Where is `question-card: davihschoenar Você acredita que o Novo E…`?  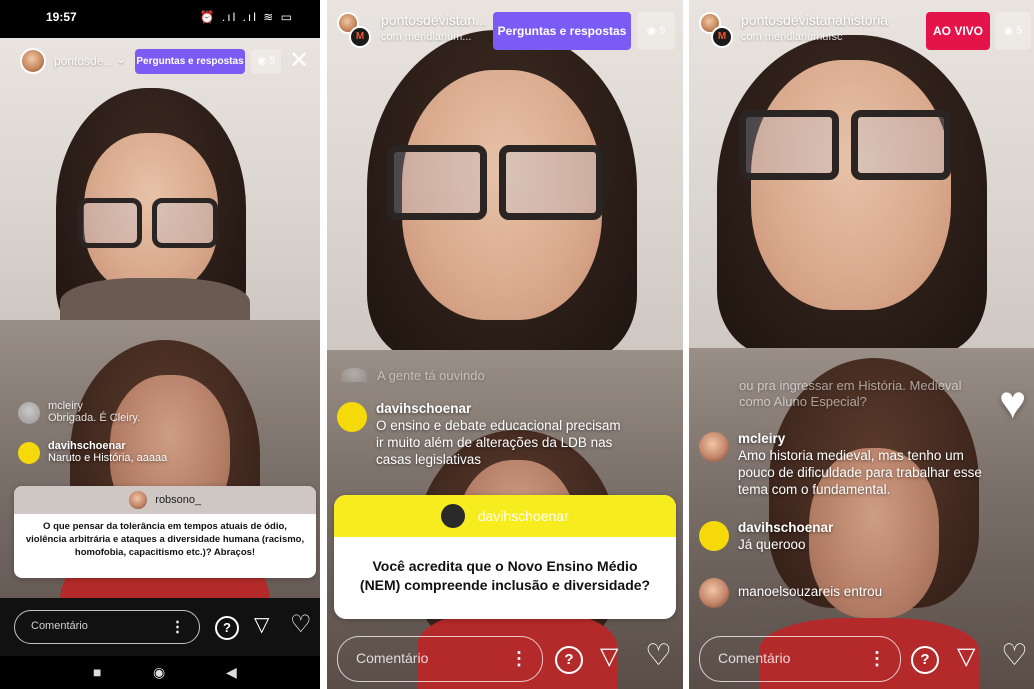 question-card: davihschoenar Você acredita que o Novo E… is located at coordinates (505, 557).